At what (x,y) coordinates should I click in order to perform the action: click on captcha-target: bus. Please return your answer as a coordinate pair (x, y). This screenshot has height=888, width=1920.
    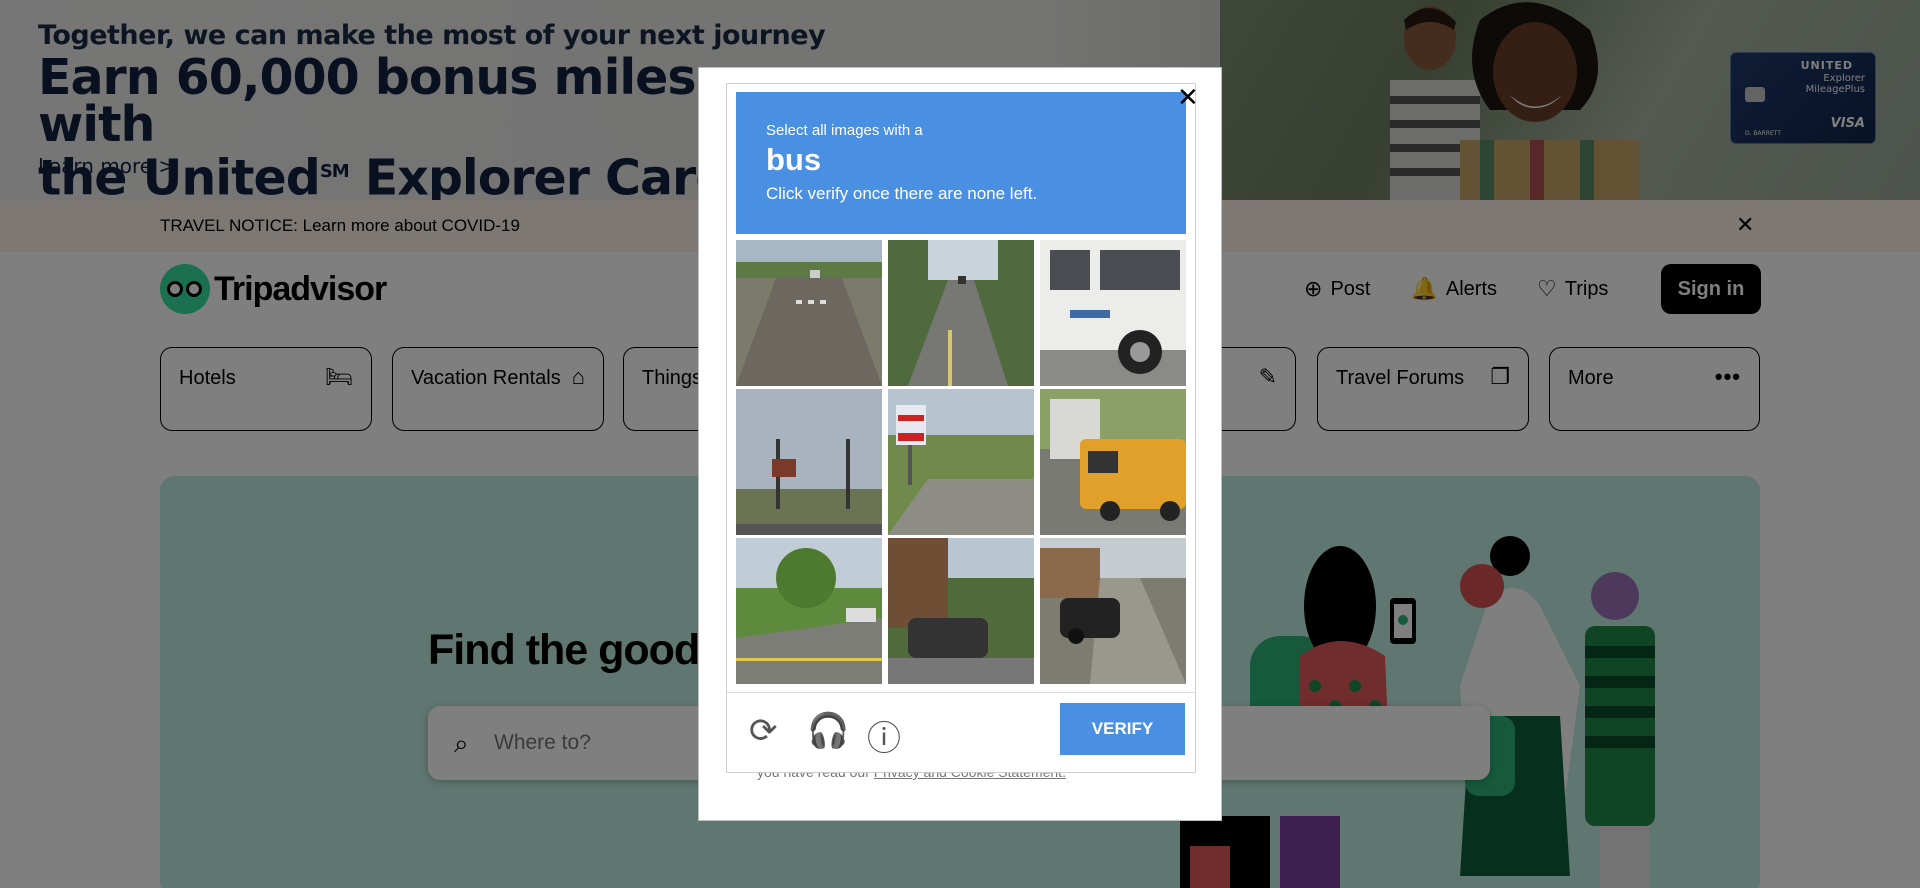
    Looking at the image, I should click on (794, 159).